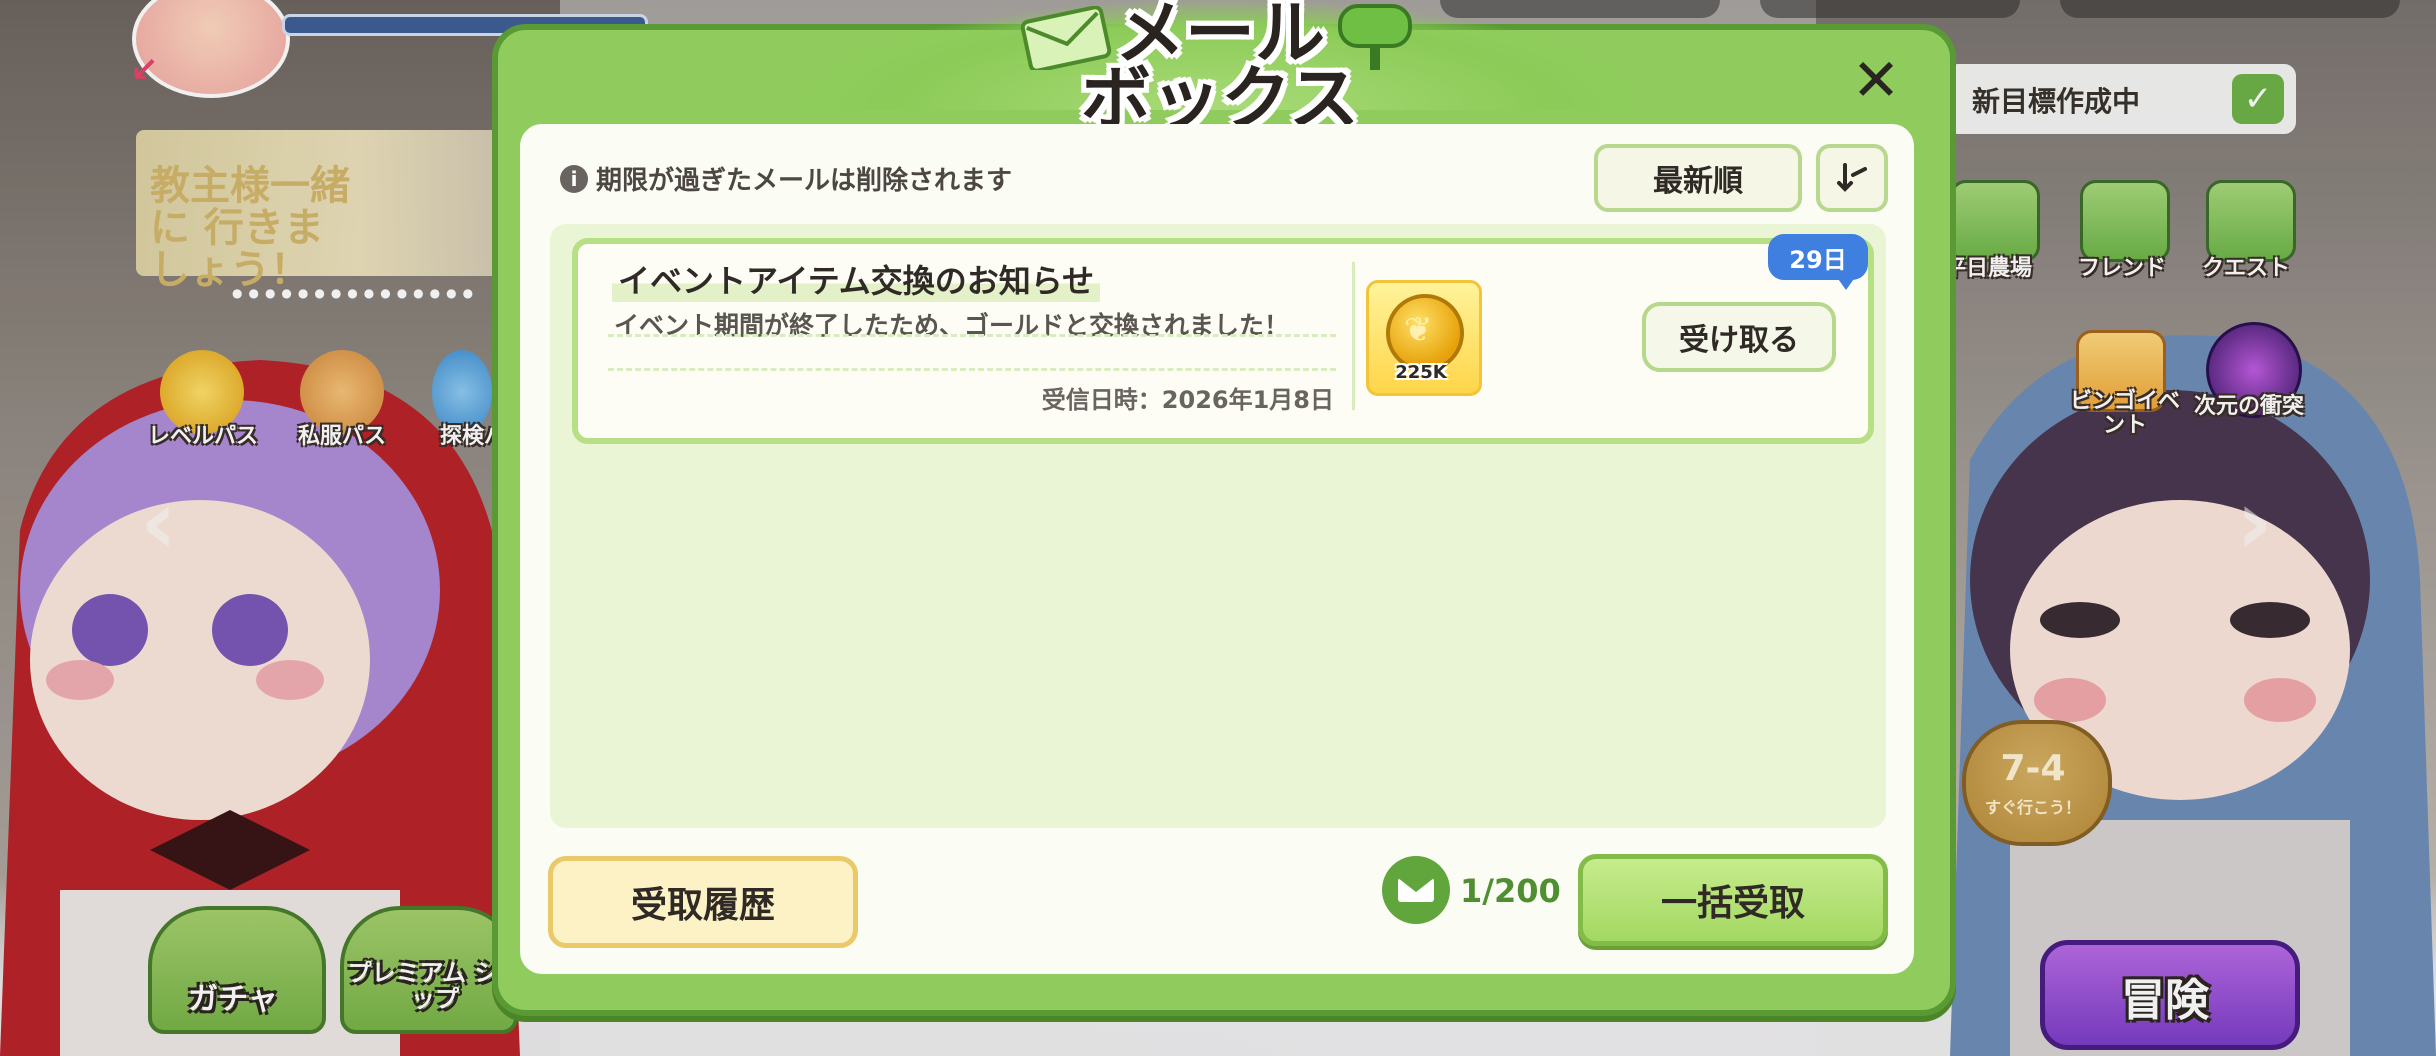 The width and height of the screenshot is (2436, 1056). What do you see at coordinates (1739, 337) in the screenshot?
I see `claim-button: 受け取る` at bounding box center [1739, 337].